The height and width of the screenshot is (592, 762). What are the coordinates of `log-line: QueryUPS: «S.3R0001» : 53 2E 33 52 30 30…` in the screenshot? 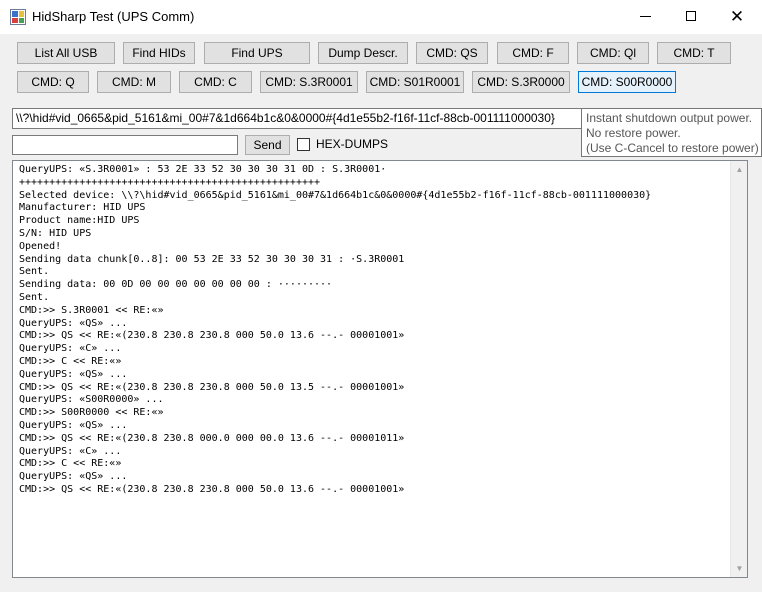 It's located at (203, 169).